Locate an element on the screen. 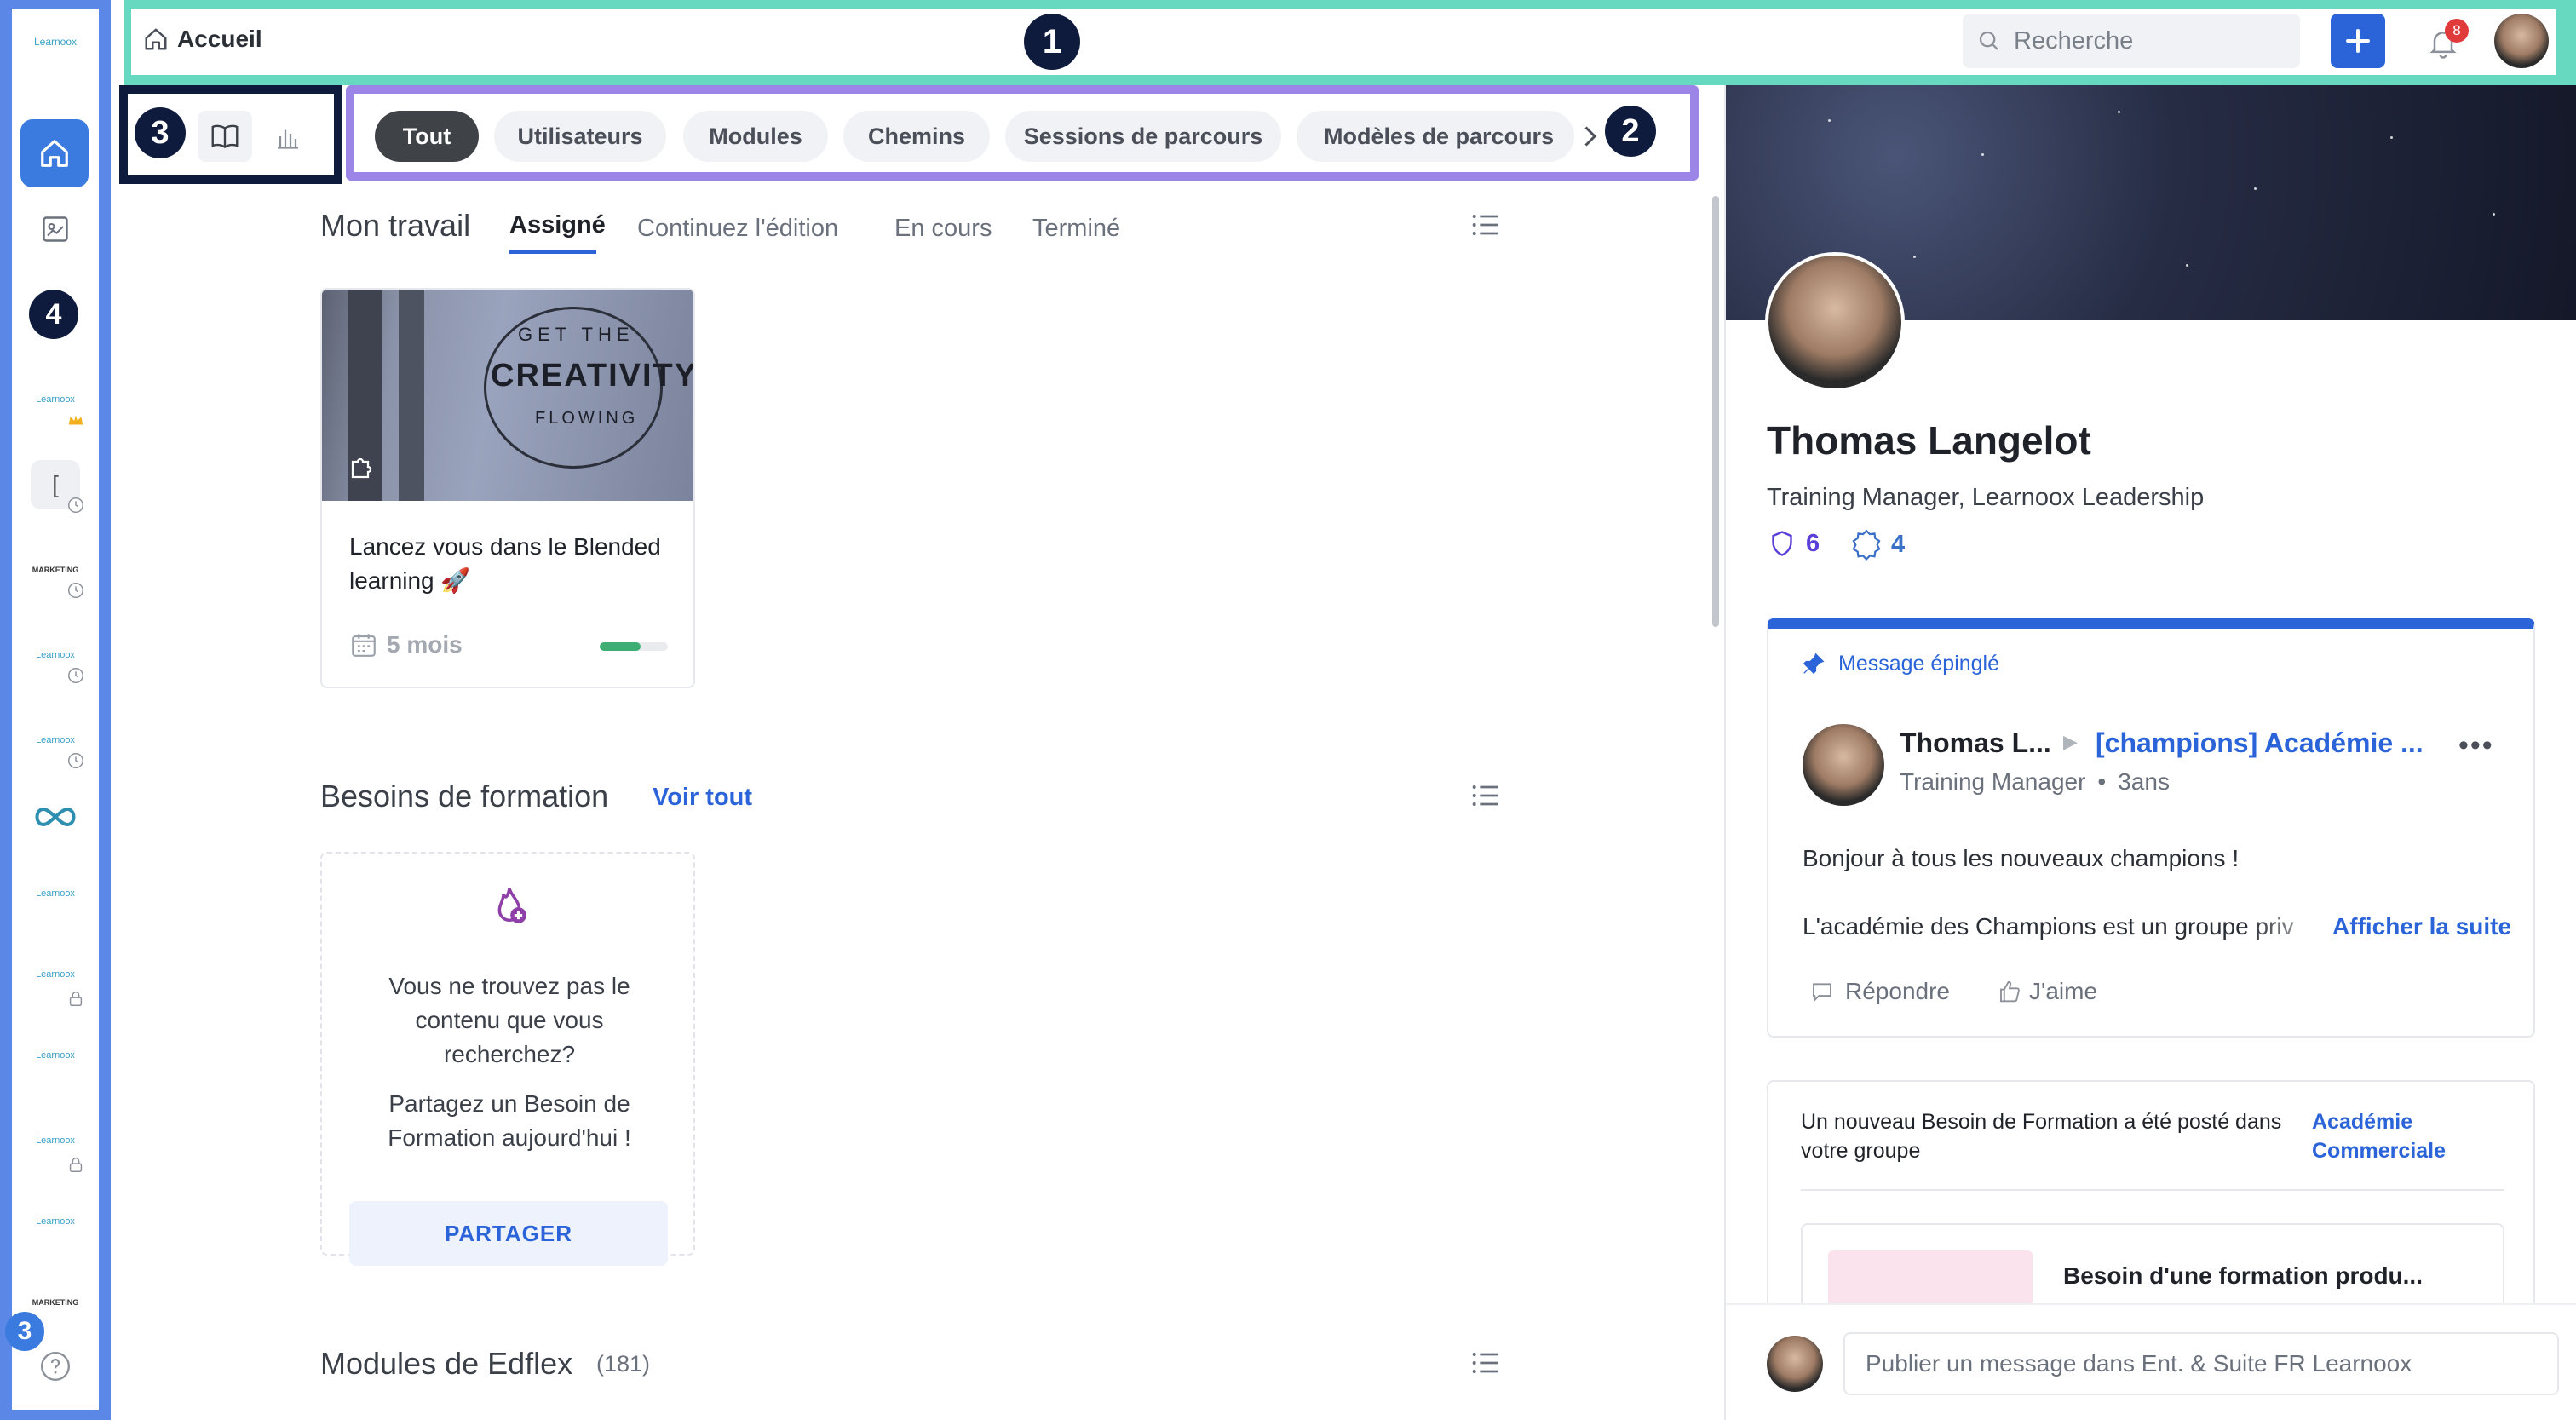 The width and height of the screenshot is (2576, 1420). help-icon is located at coordinates (56, 1367).